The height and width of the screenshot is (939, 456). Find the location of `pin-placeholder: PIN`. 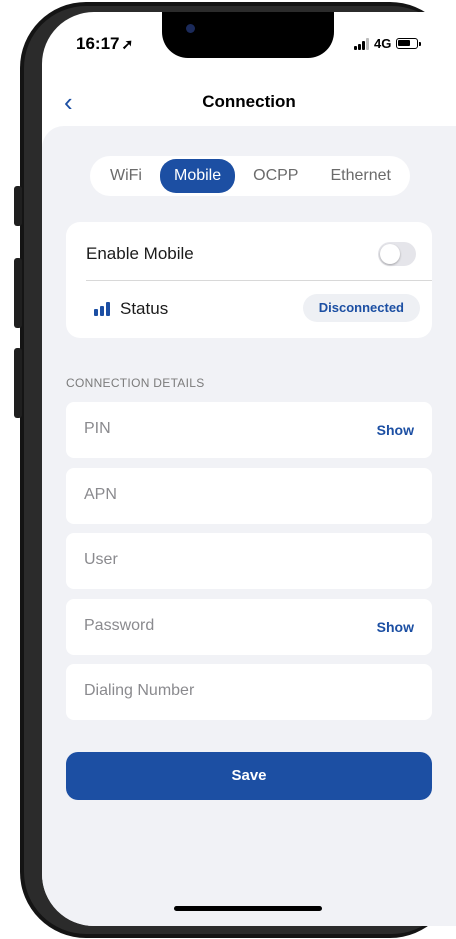

pin-placeholder: PIN is located at coordinates (97, 428).